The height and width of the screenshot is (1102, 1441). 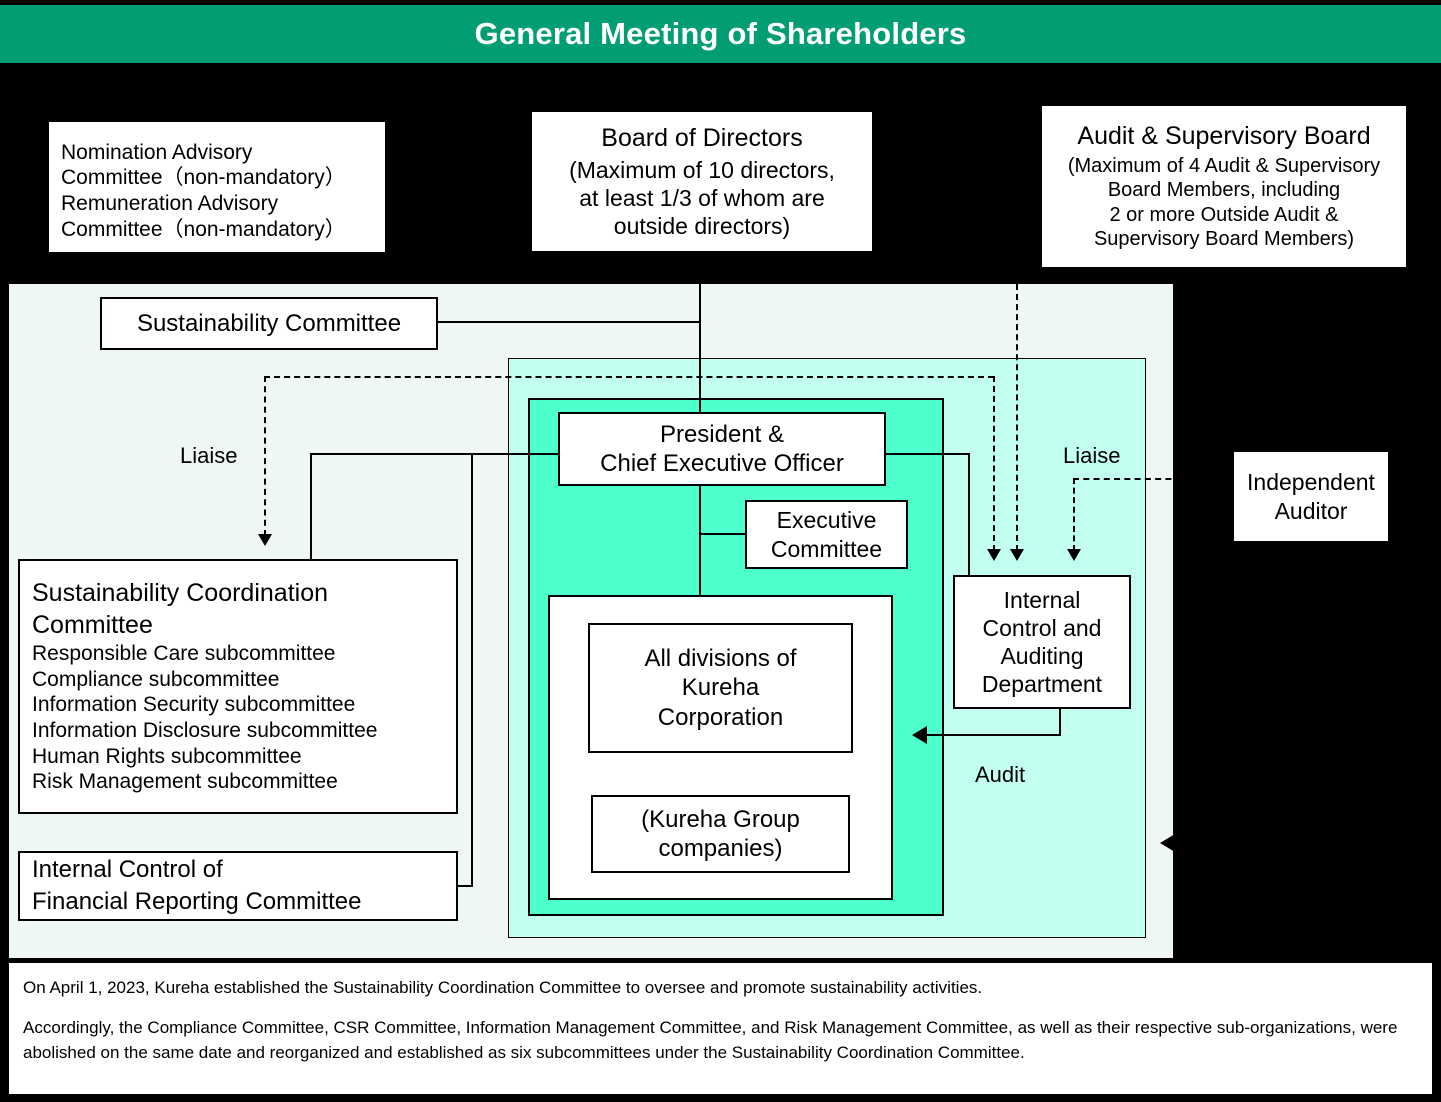 What do you see at coordinates (720, 659) in the screenshot?
I see `divisions-line-1: All divisions of` at bounding box center [720, 659].